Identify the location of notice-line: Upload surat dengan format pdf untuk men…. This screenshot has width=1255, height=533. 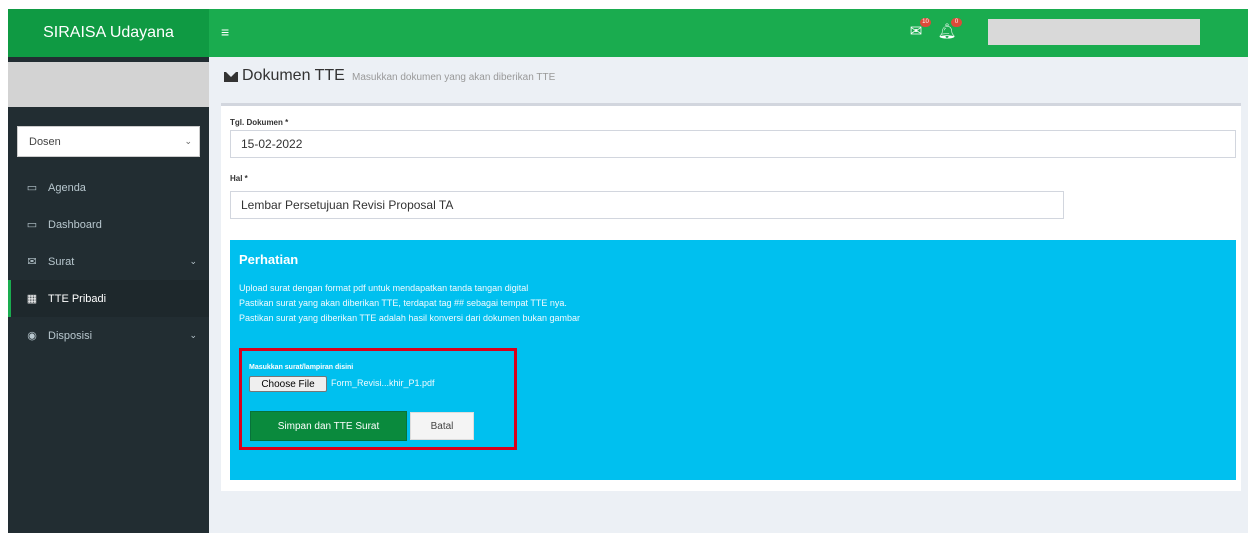
(384, 288).